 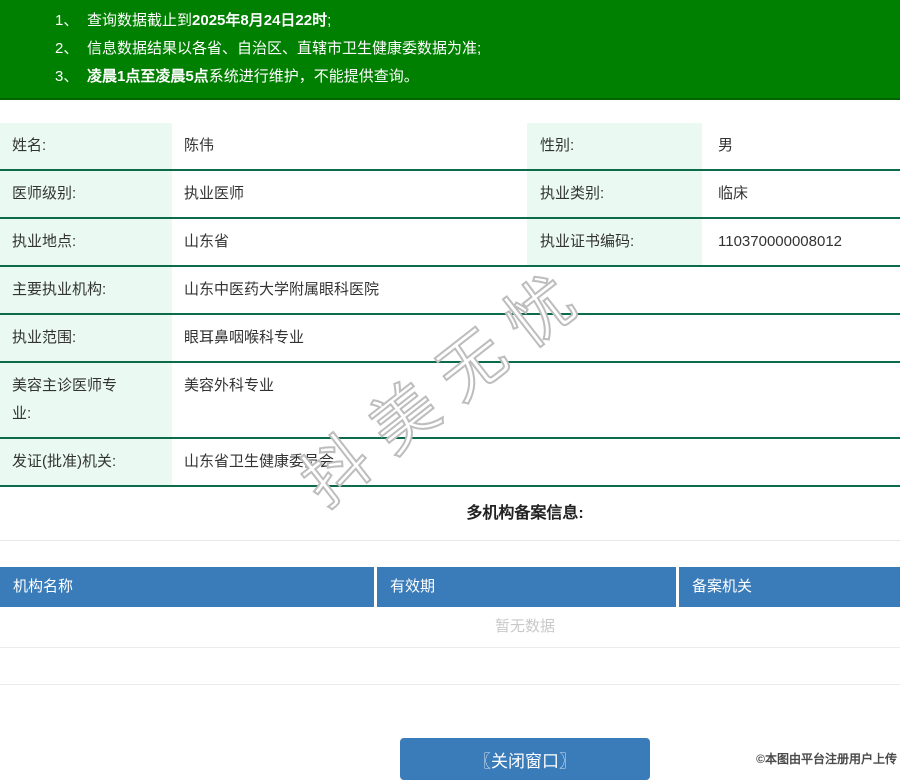 What do you see at coordinates (477, 21) in the screenshot?
I see `notice-item: 1、 查询数据截止到2025年8月24日22时;` at bounding box center [477, 21].